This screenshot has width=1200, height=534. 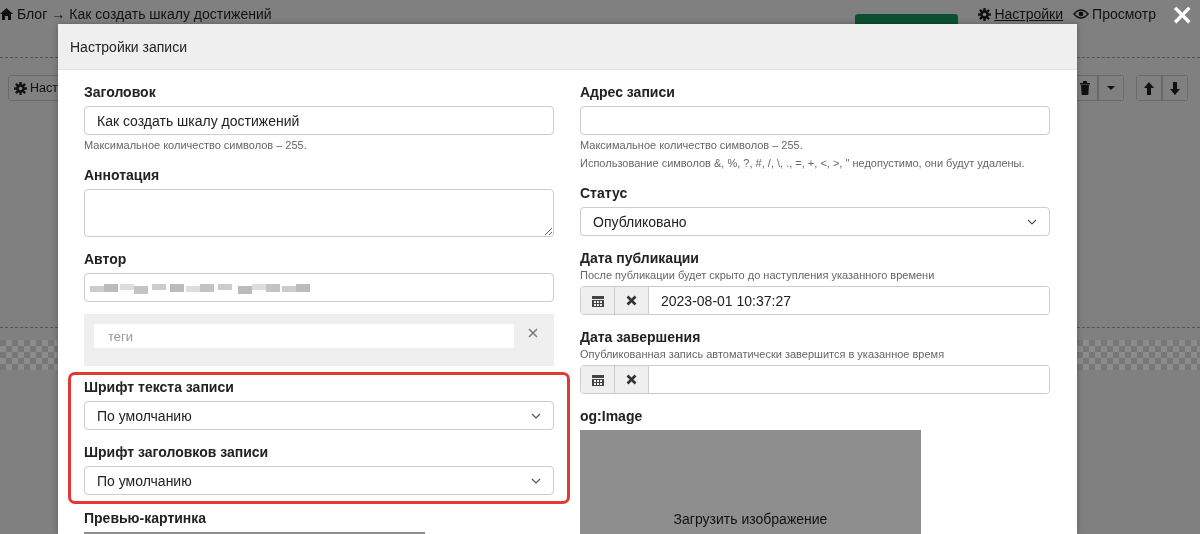 I want to click on text-field, so click(x=815, y=120).